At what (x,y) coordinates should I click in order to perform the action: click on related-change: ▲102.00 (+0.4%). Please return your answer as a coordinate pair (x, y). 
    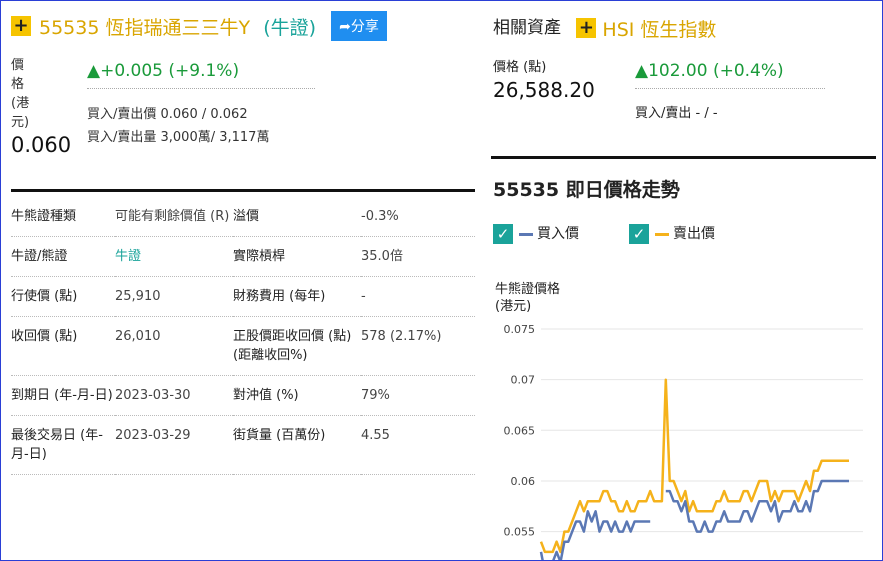
    Looking at the image, I should click on (709, 71).